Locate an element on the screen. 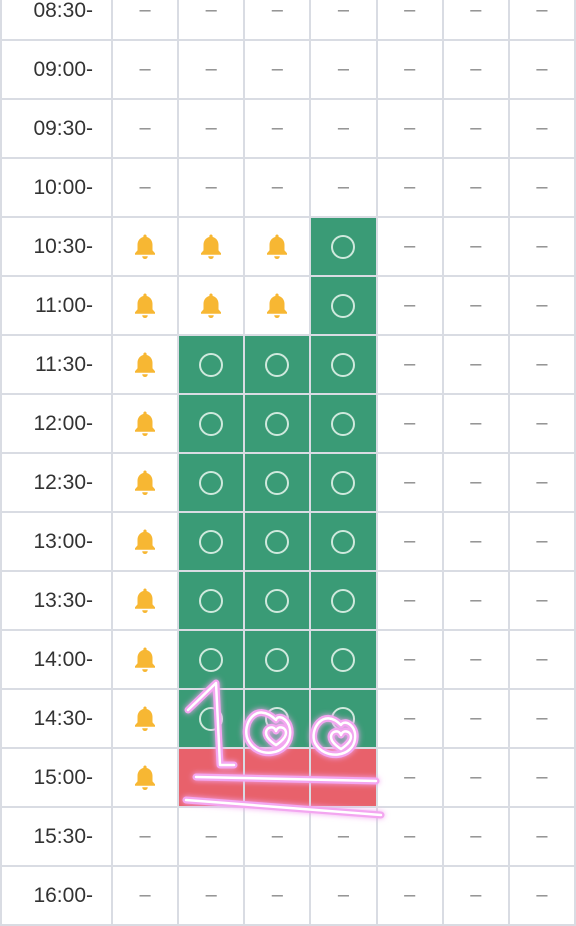 The image size is (576, 926). time-slot-row: 16:00- – – – – – – – is located at coordinates (288, 895).